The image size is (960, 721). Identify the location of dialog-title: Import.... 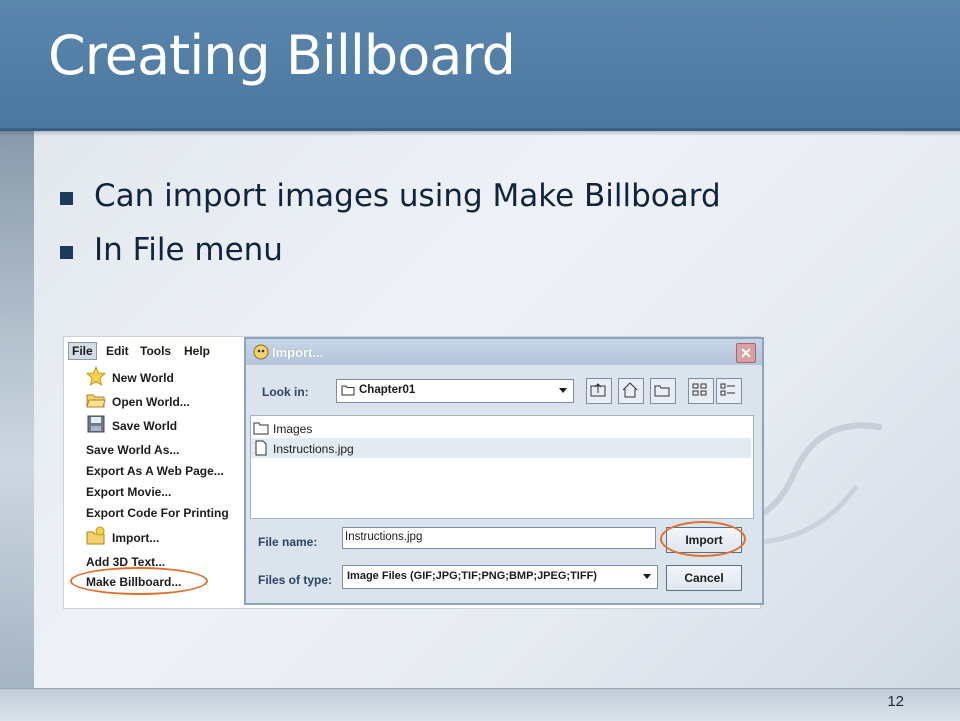
(298, 352).